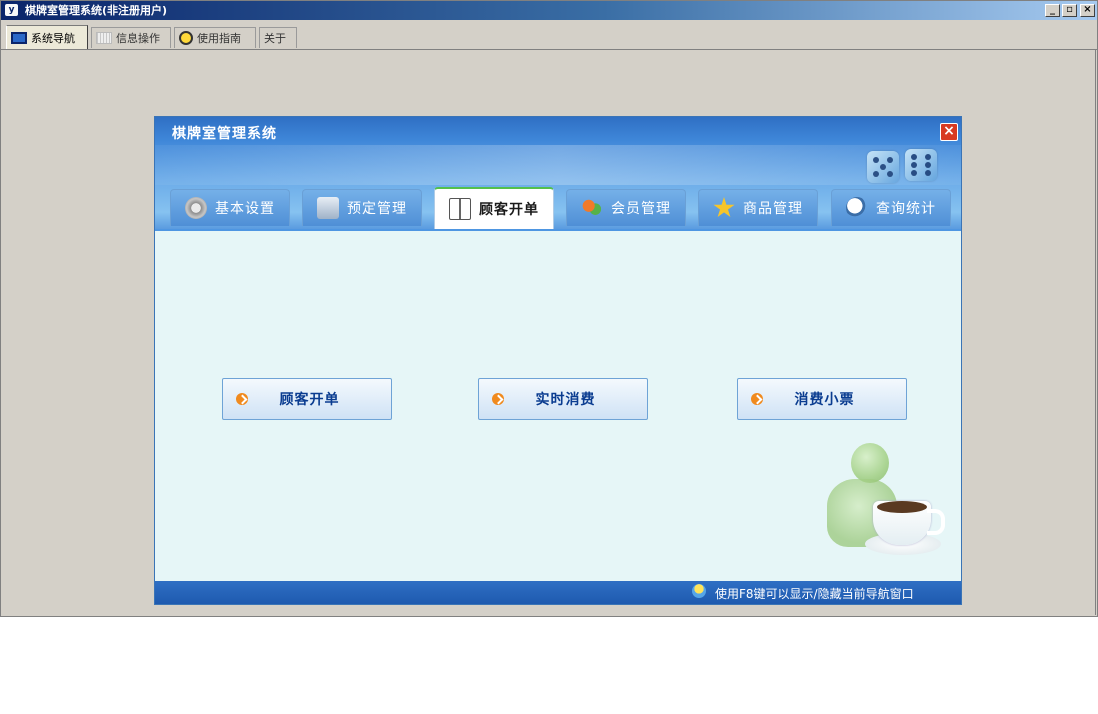 The image size is (1098, 714). What do you see at coordinates (565, 400) in the screenshot?
I see `button-label: 实时消费` at bounding box center [565, 400].